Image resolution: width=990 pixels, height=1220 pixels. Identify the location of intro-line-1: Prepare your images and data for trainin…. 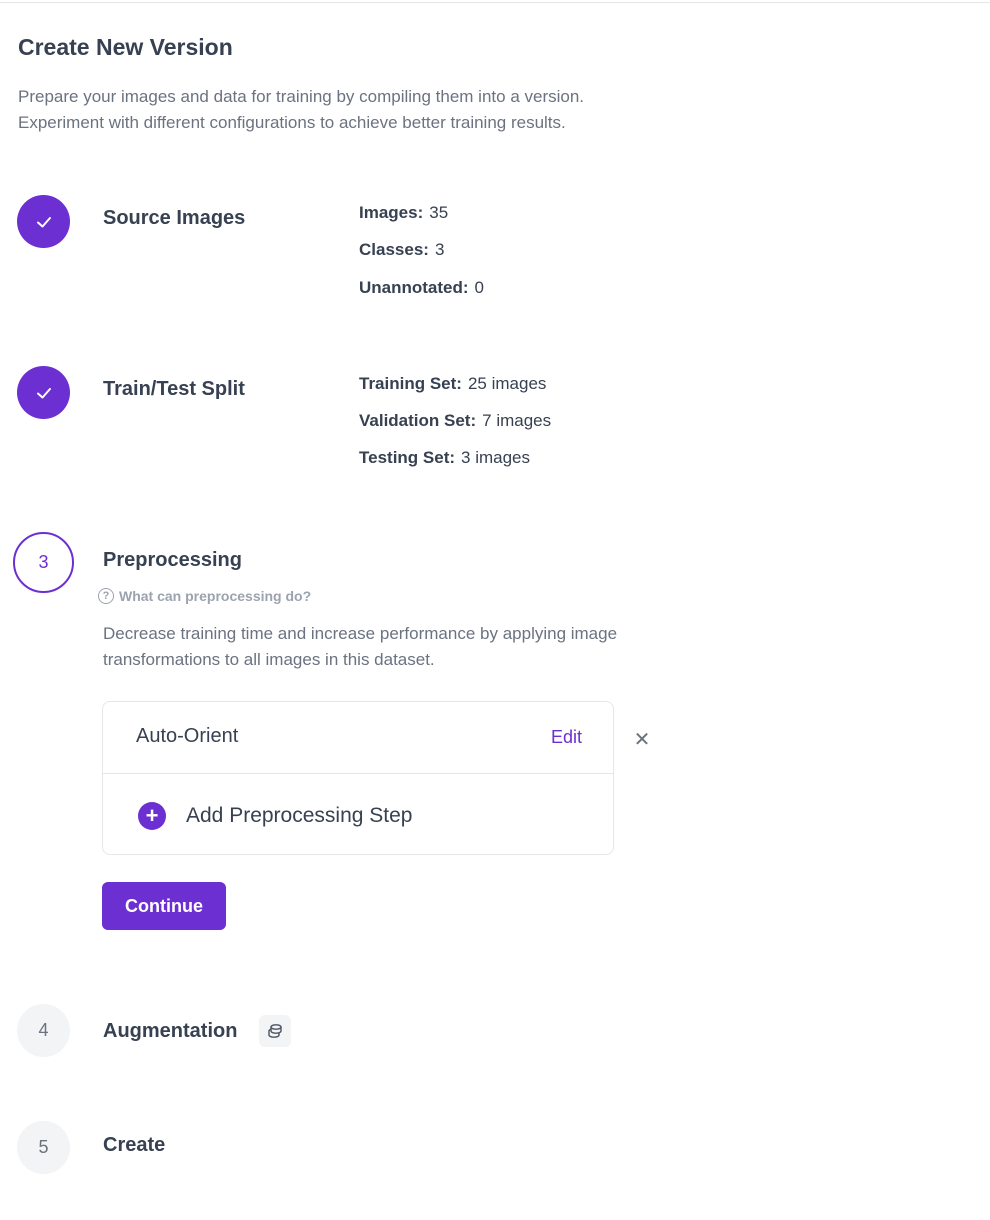
(301, 96).